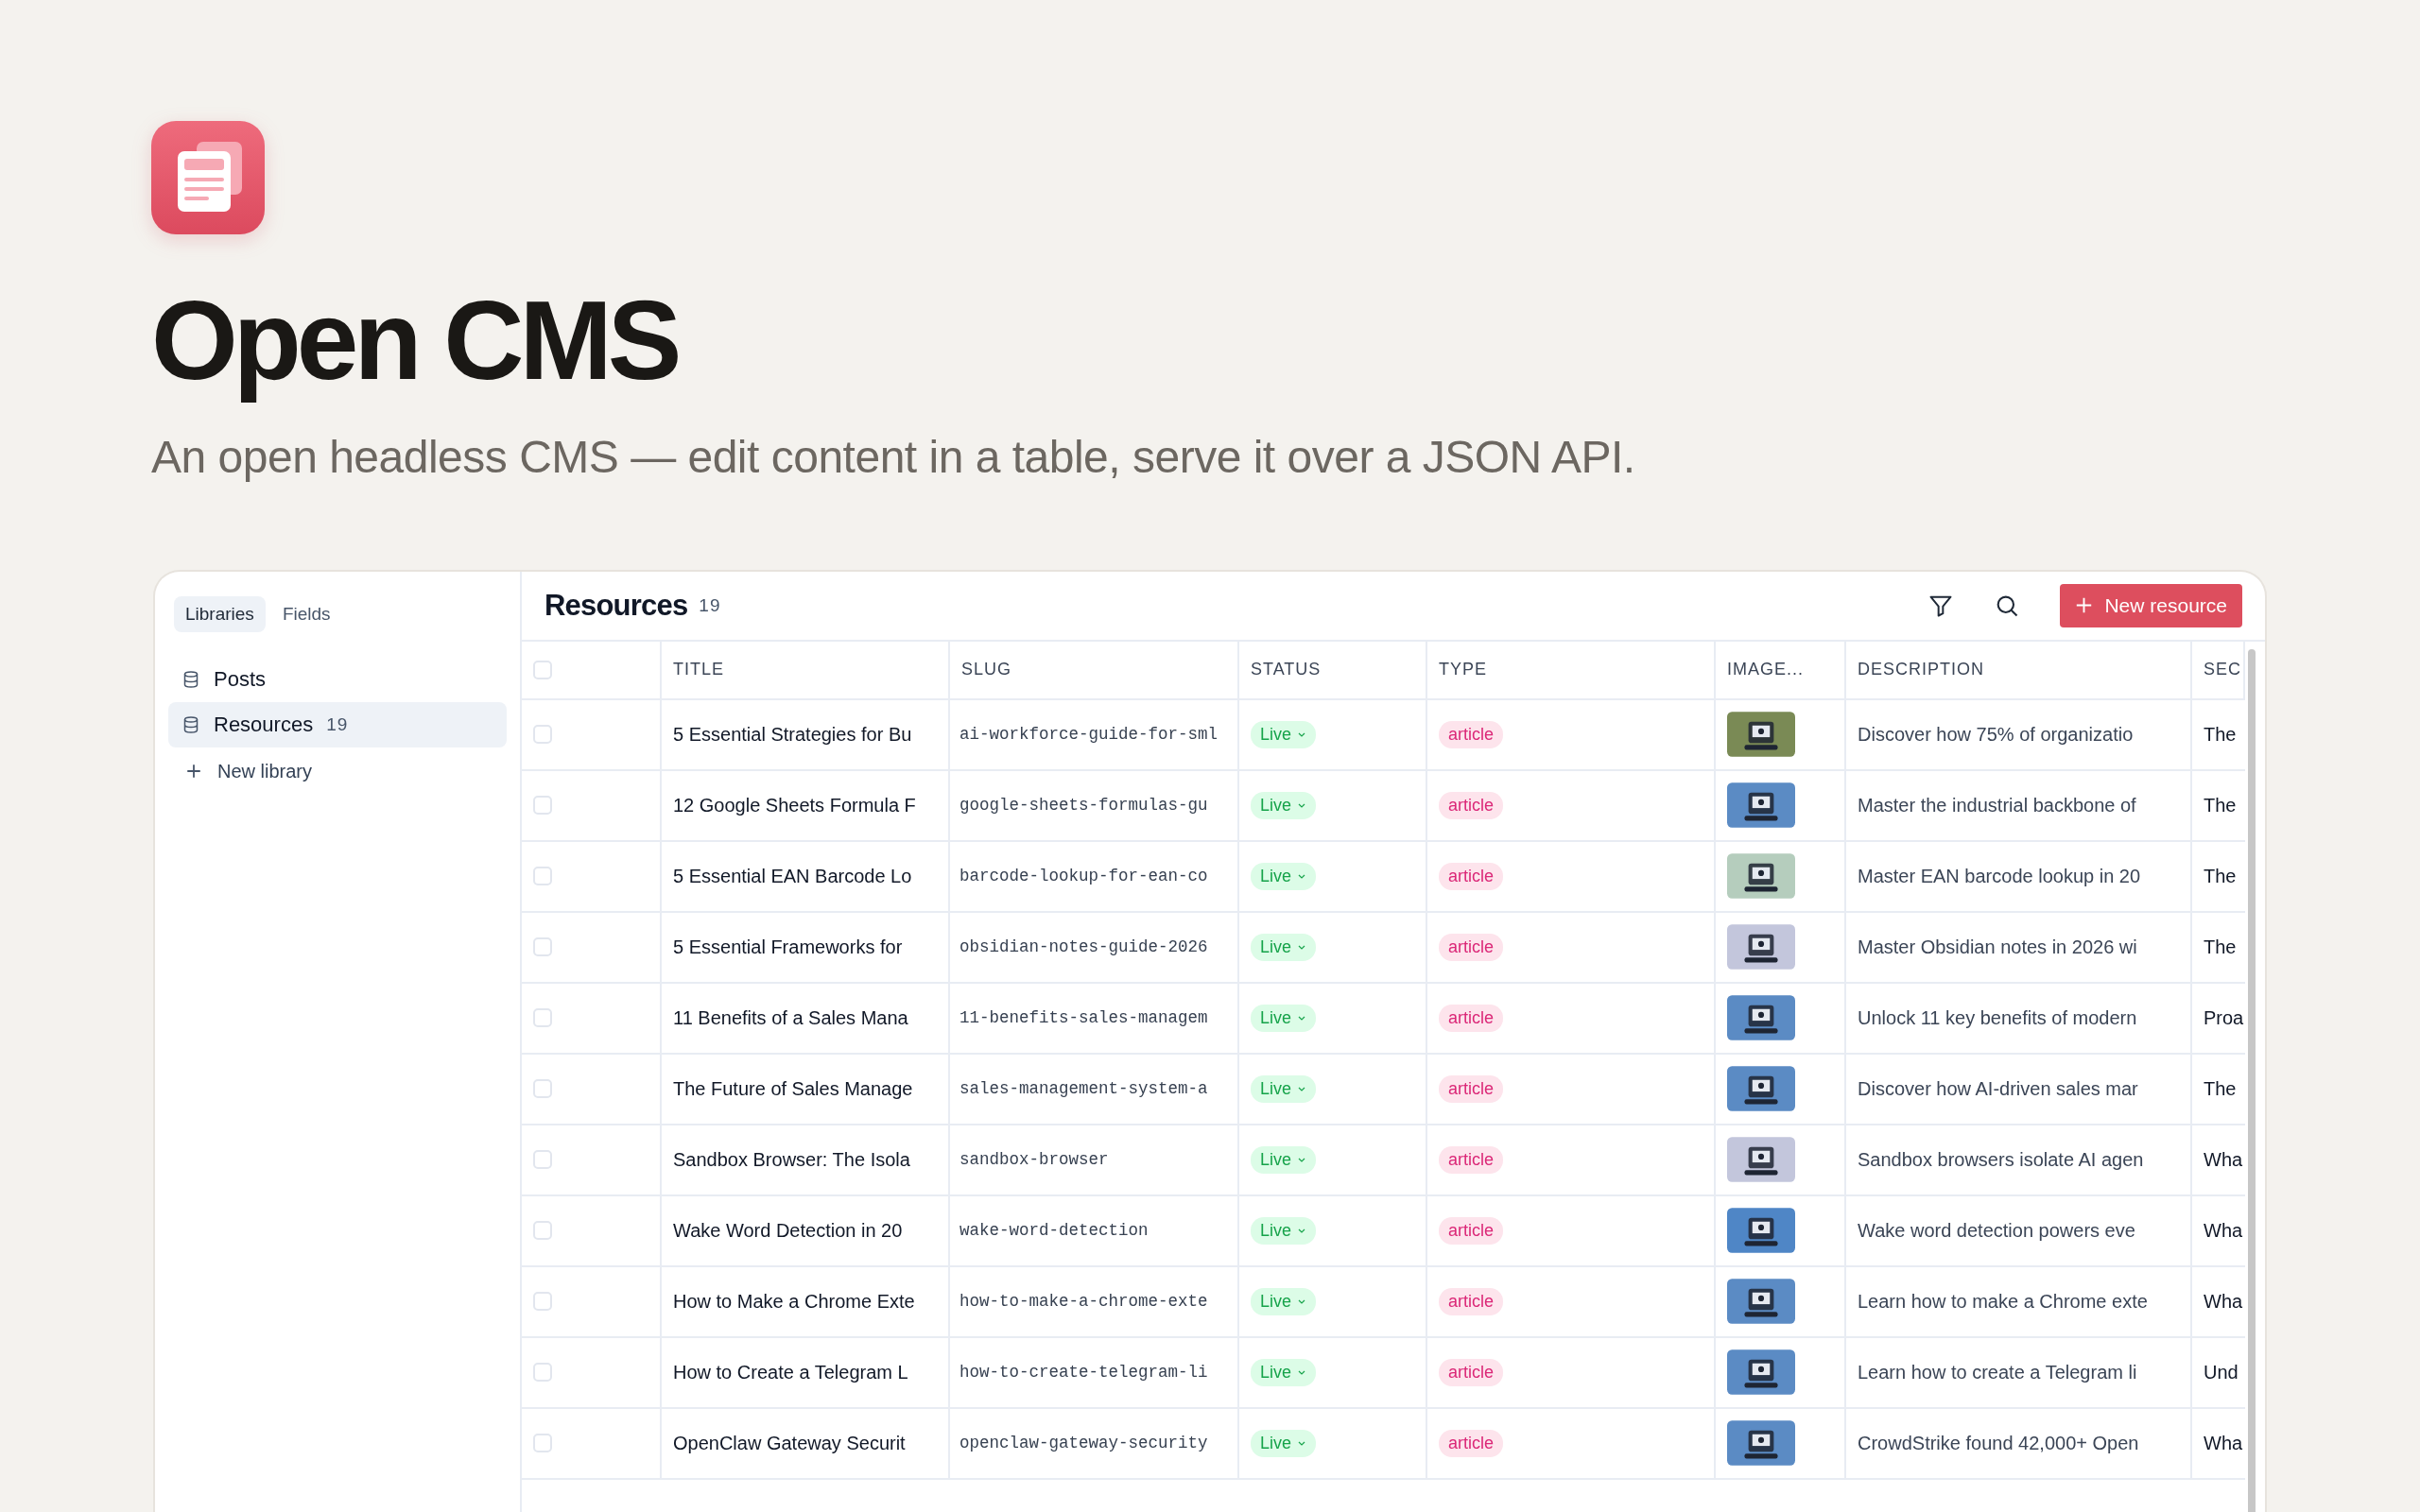  What do you see at coordinates (1094, 735) in the screenshot?
I see `table-cell: ai-workforce-guide-for-sml` at bounding box center [1094, 735].